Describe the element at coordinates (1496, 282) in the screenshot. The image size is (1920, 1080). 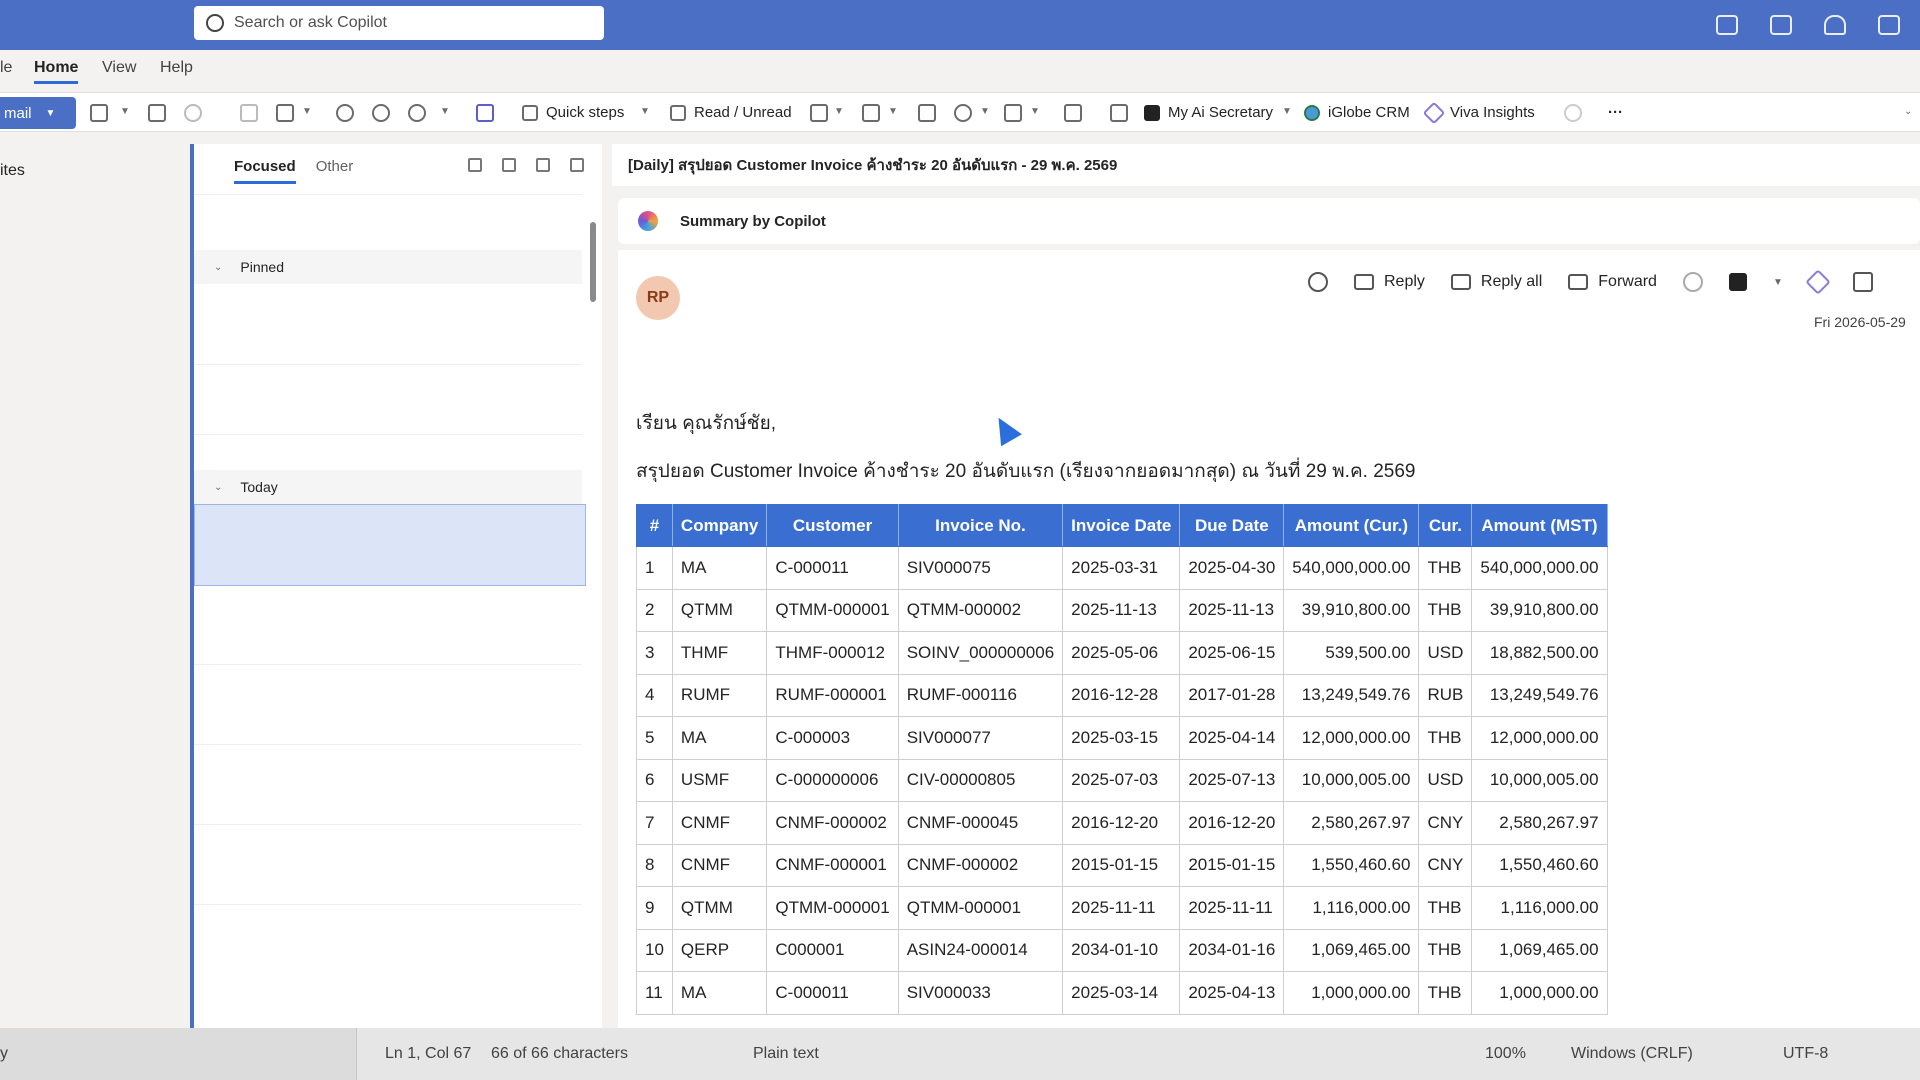
I see `reply-all-button: Reply all` at that location.